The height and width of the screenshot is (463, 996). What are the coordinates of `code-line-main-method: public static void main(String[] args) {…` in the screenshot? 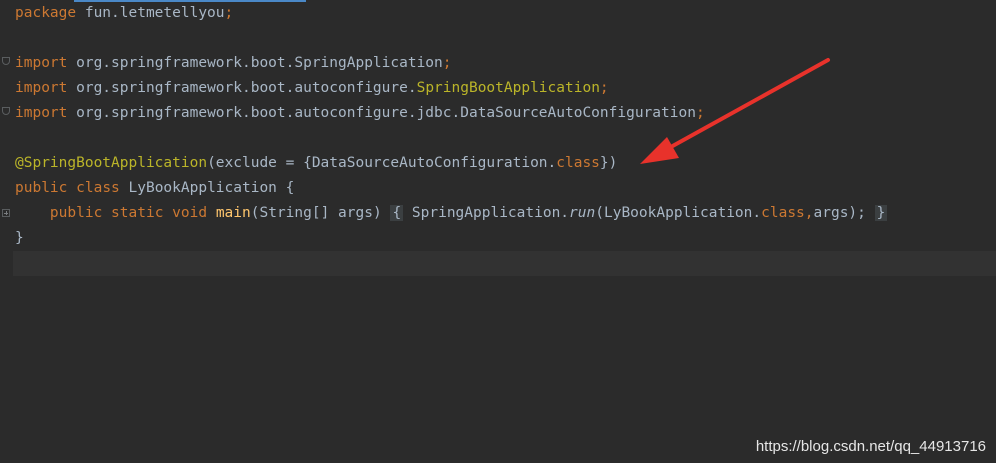 It's located at (451, 213).